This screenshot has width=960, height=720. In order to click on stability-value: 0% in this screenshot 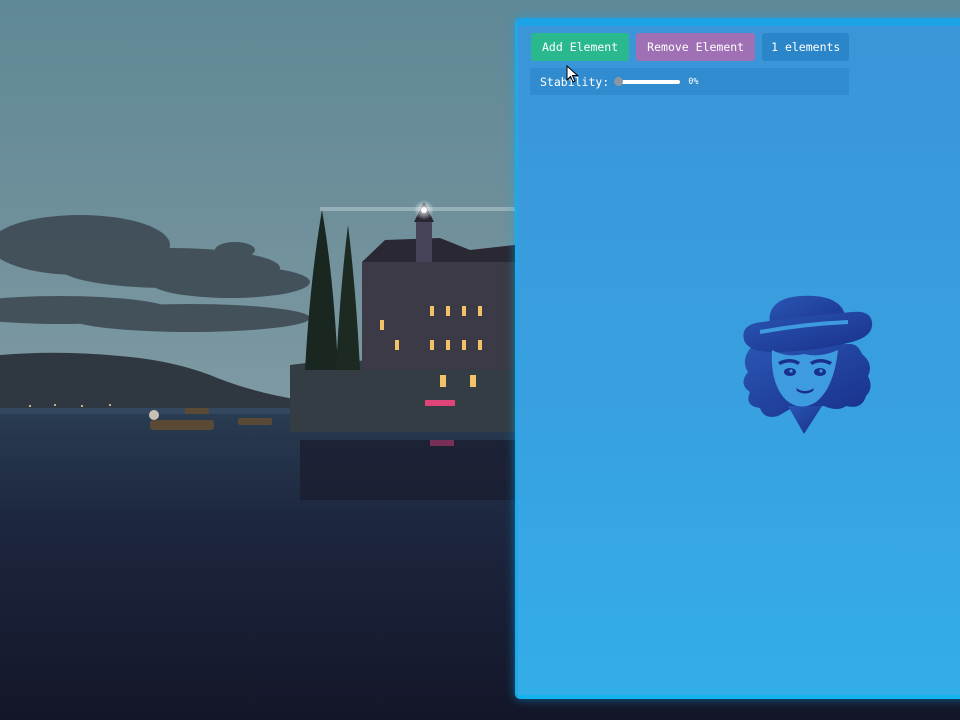, I will do `click(693, 81)`.